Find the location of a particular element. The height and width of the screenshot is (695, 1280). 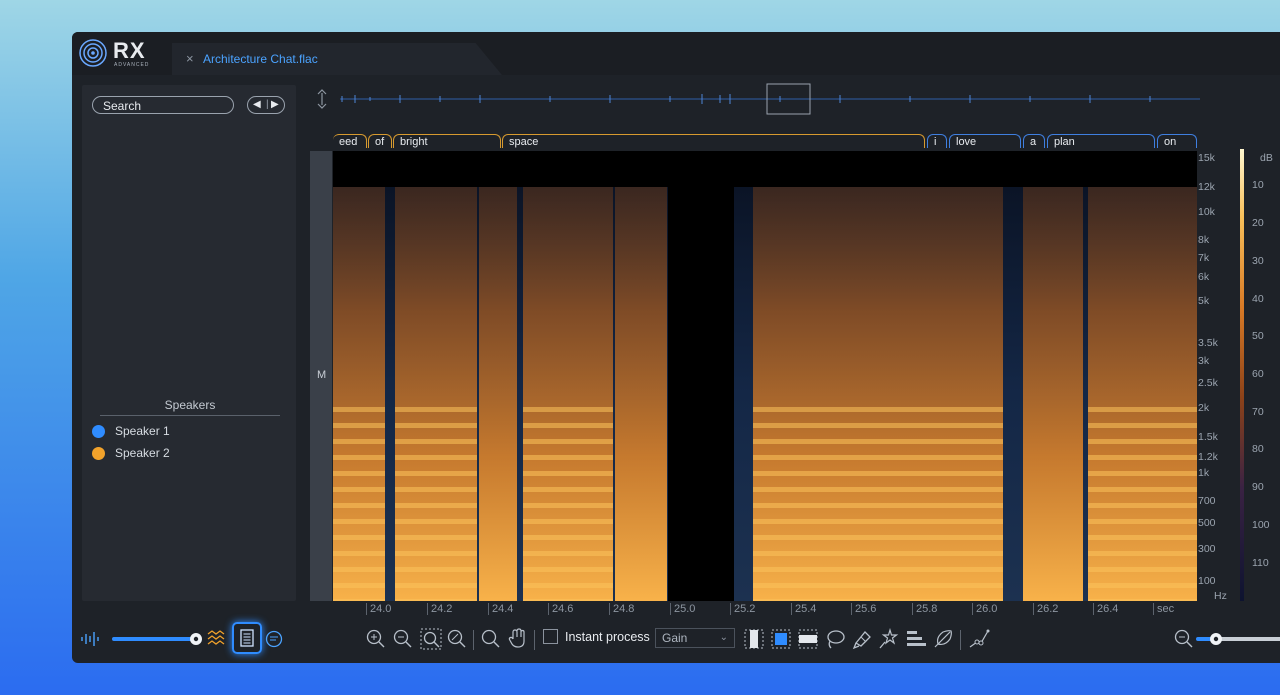

time-tick-label: 24.6 is located at coordinates (560, 609).